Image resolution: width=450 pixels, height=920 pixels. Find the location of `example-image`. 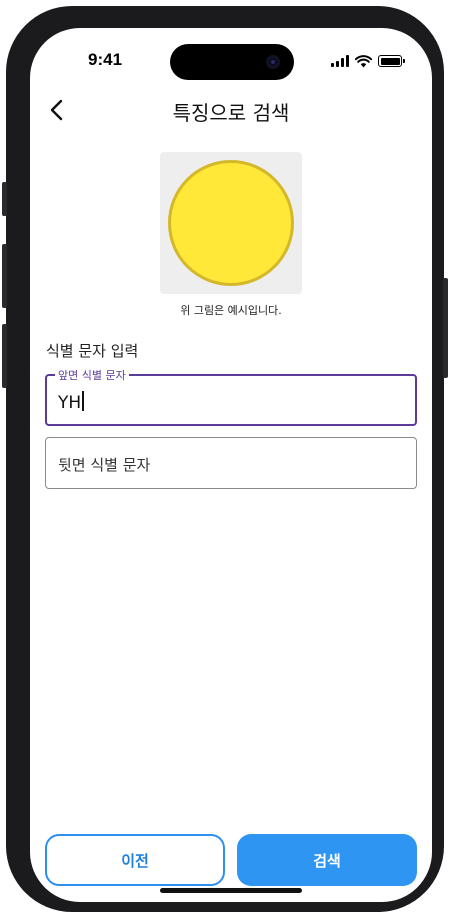

example-image is located at coordinates (231, 223).